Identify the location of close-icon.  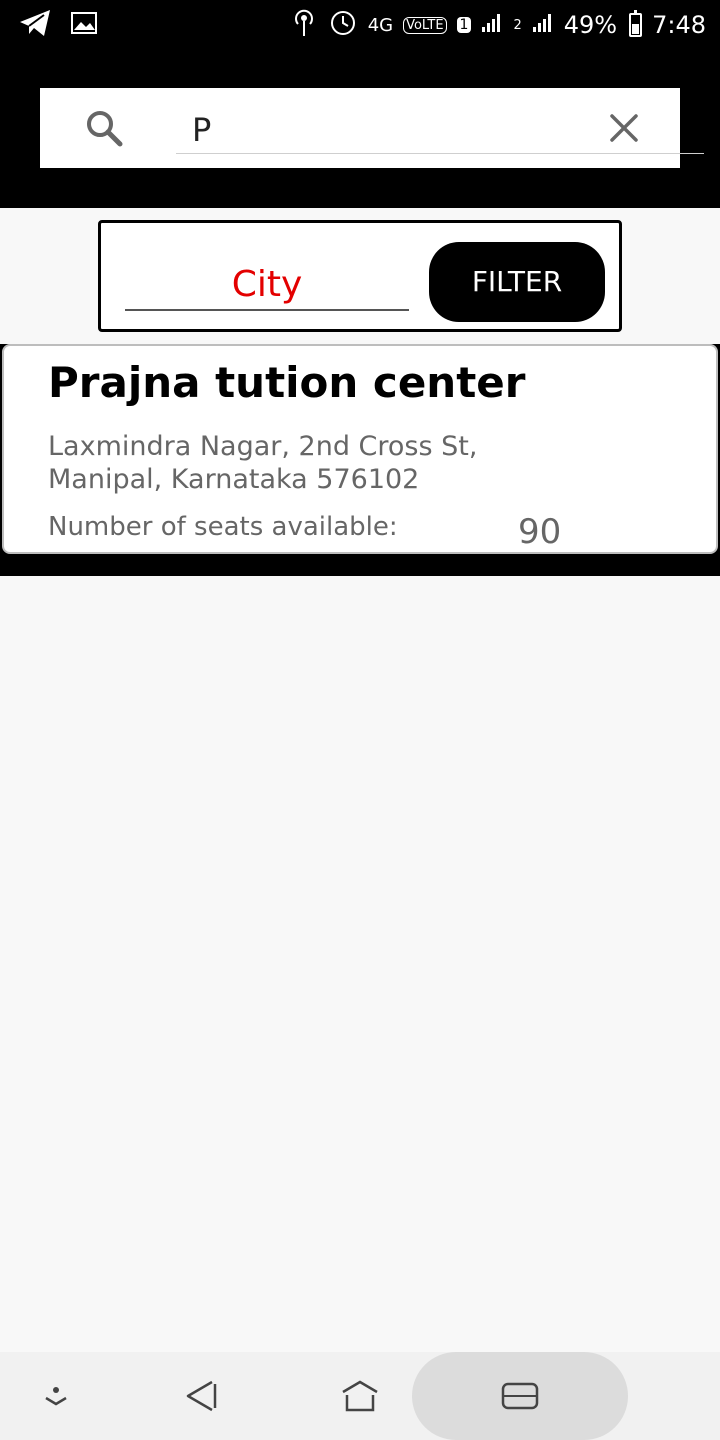
(624, 128).